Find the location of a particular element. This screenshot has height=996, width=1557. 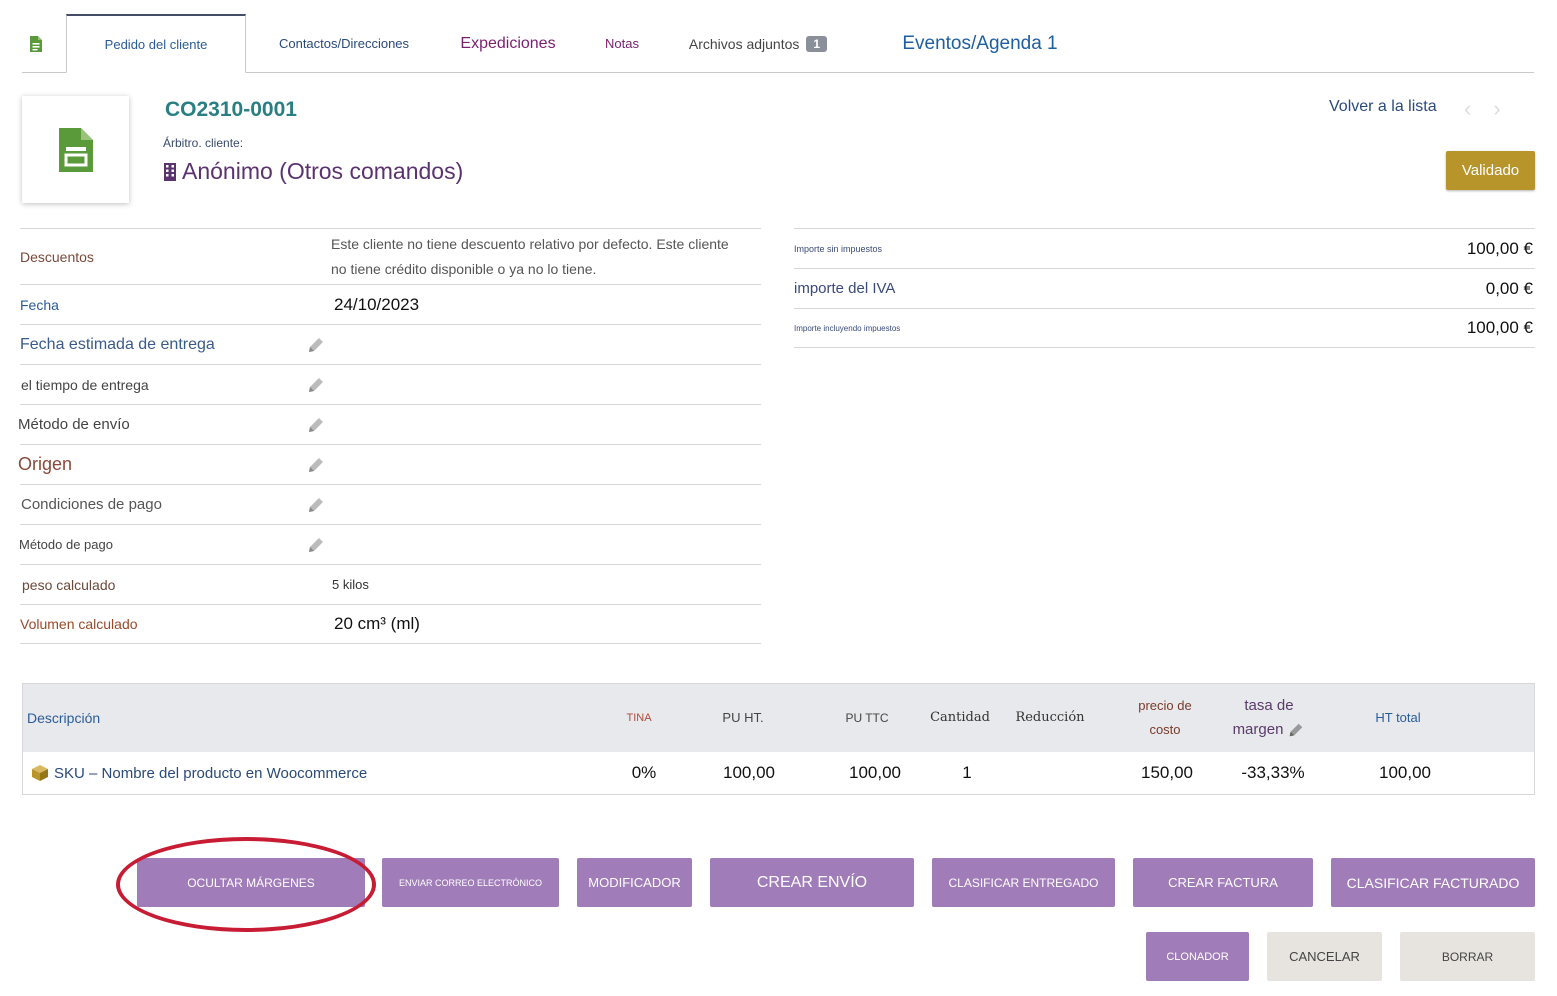

cell-pu-ht: 100,00 is located at coordinates (749, 772).